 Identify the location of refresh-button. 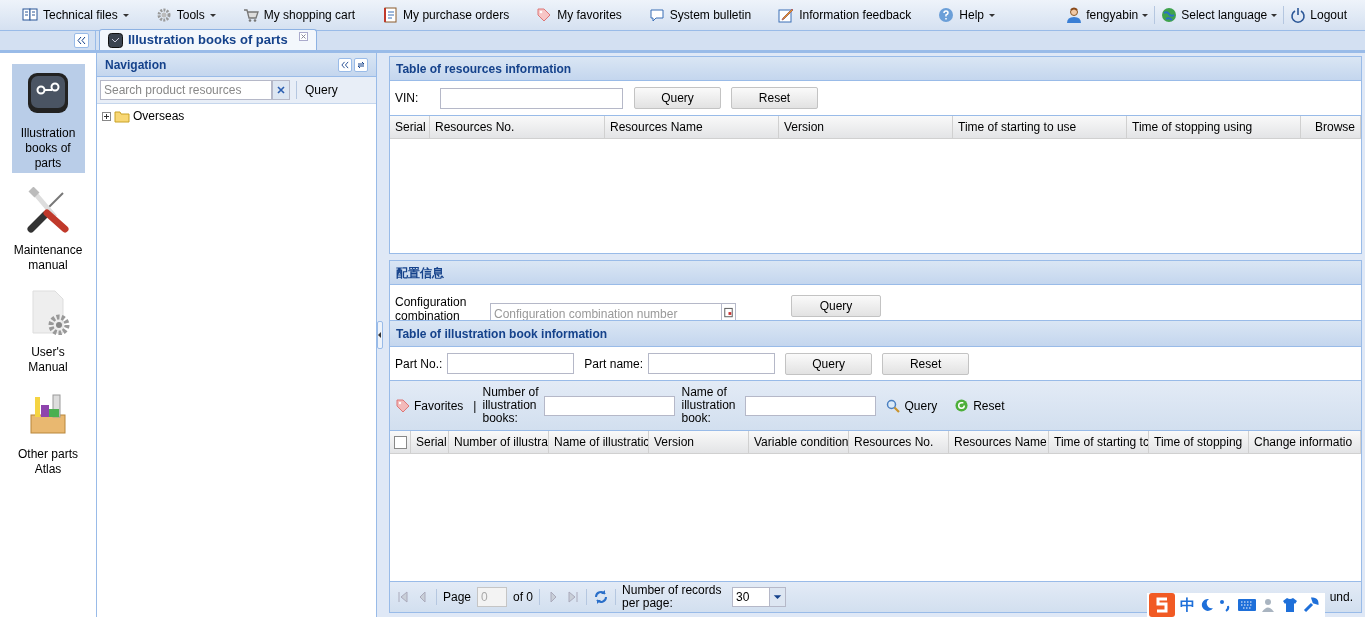
(361, 64).